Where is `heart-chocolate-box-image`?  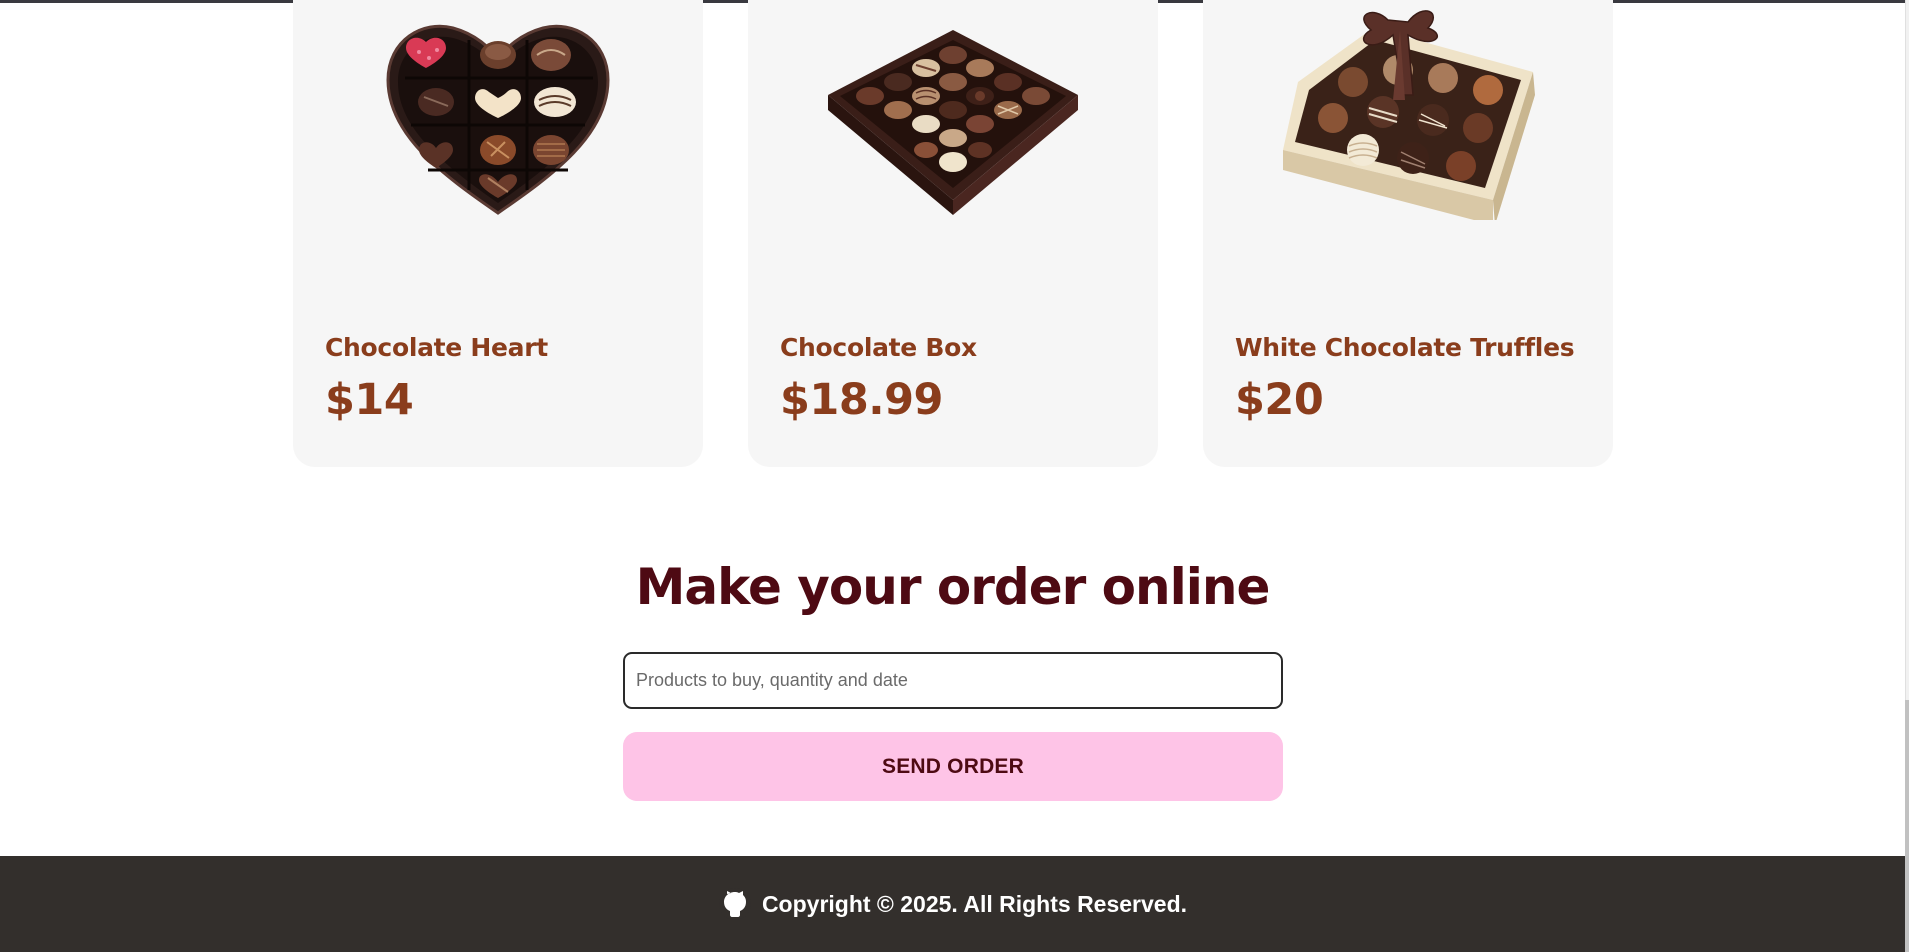
heart-chocolate-box-image is located at coordinates (498, 119).